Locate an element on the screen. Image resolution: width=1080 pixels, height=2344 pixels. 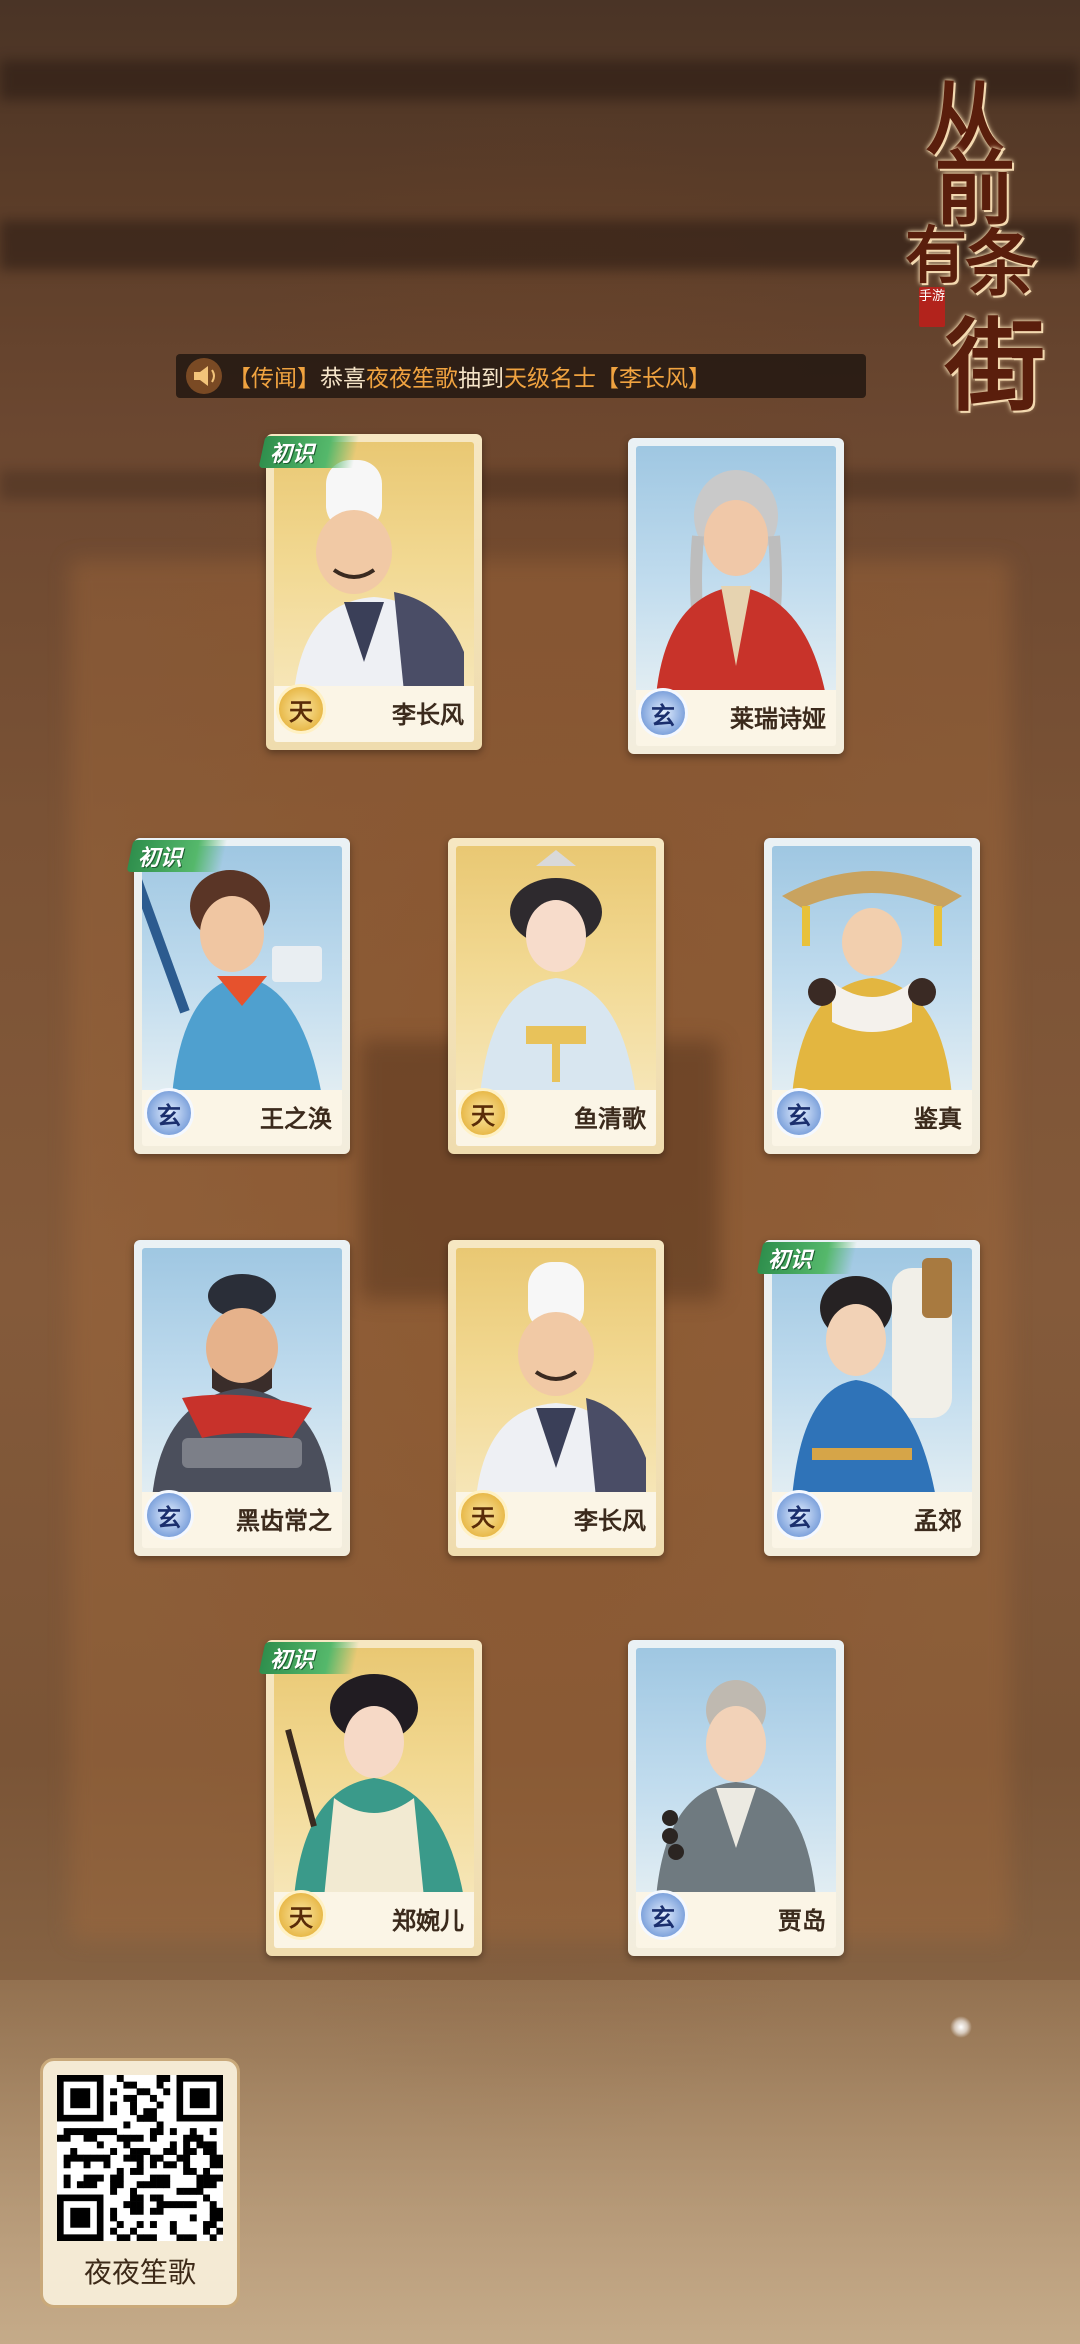
news-player: 夜夜笙歌 is located at coordinates (412, 379).